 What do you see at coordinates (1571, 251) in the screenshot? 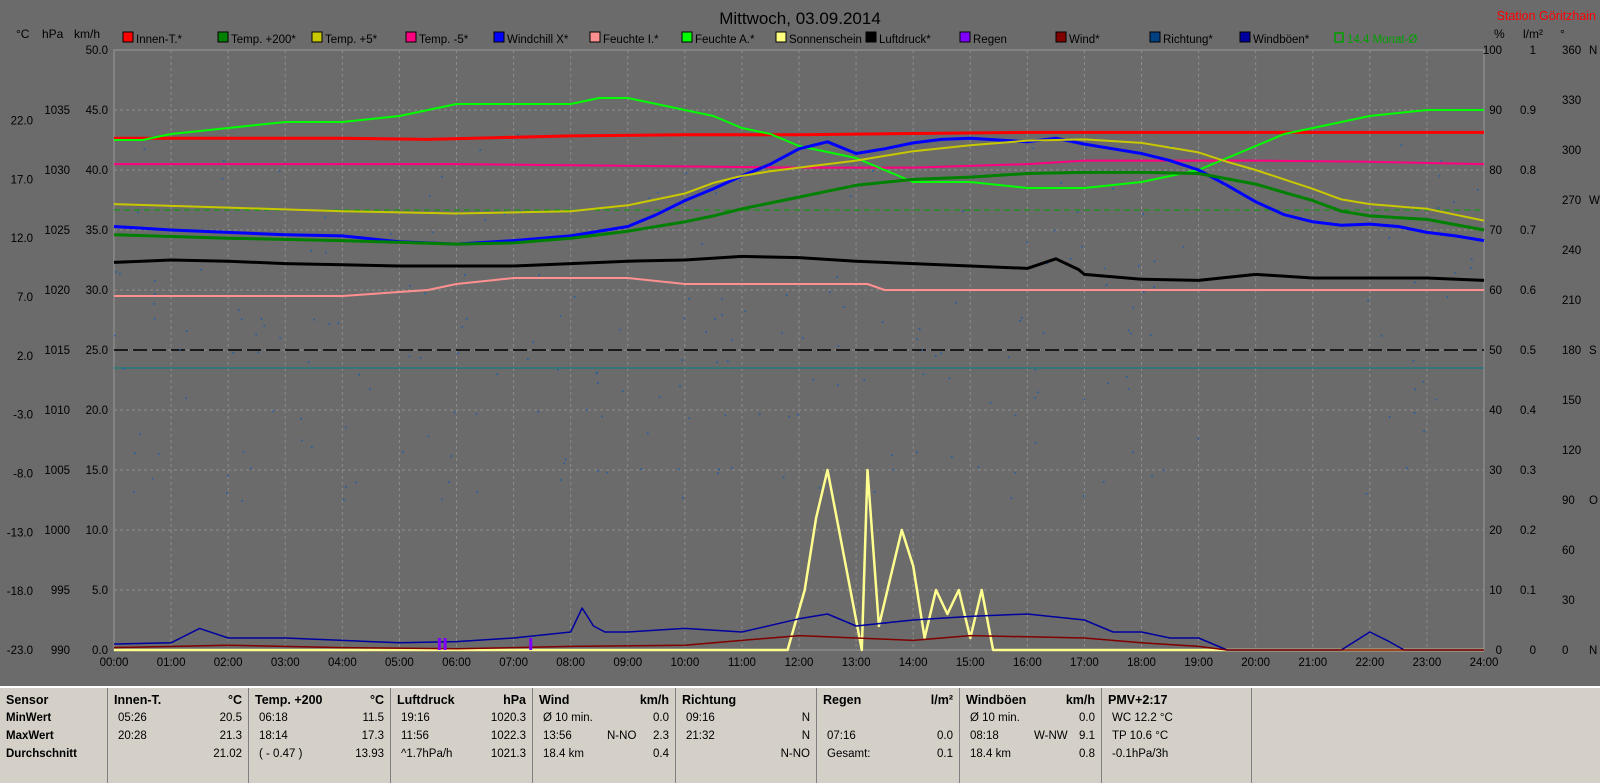
I see `y-tick-direction: 240` at bounding box center [1571, 251].